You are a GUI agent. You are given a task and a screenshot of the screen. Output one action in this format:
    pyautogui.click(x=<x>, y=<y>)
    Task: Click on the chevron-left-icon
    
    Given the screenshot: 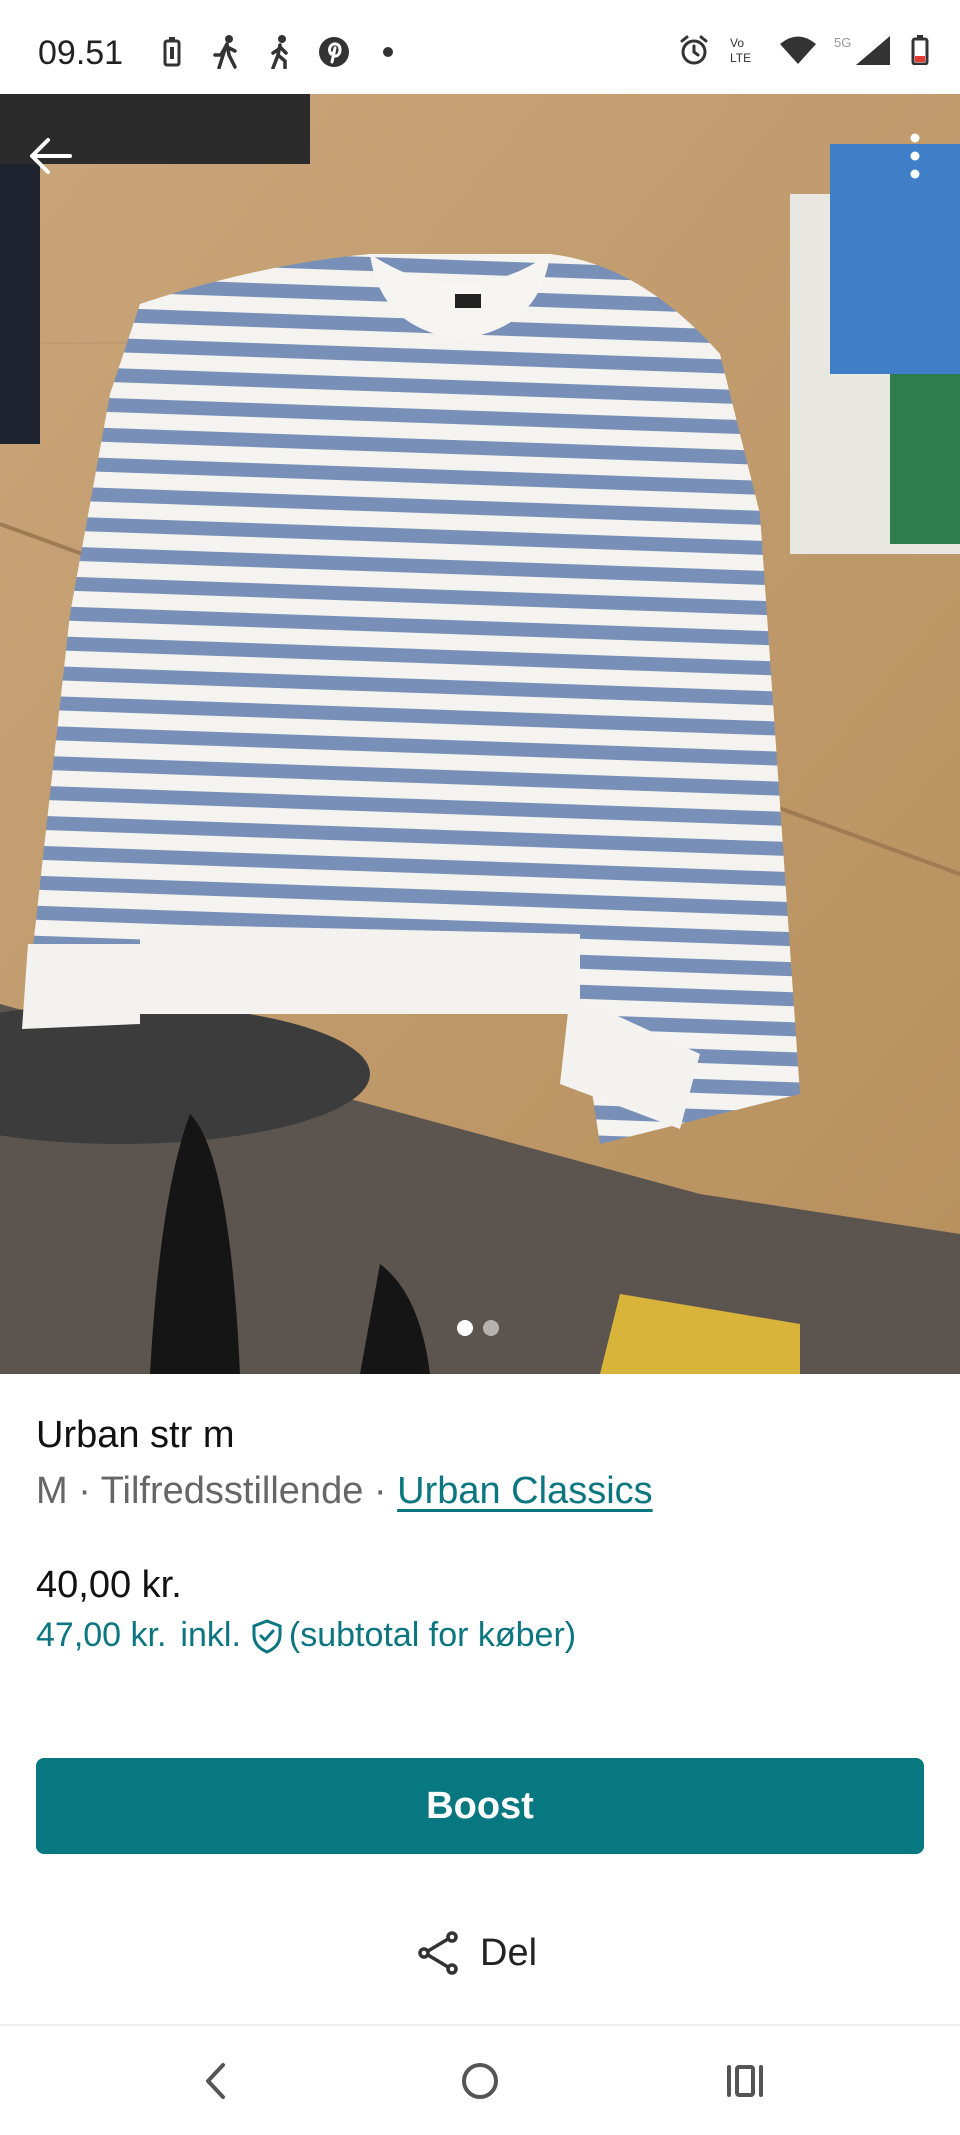 What is the action you would take?
    pyautogui.click(x=215, y=2081)
    